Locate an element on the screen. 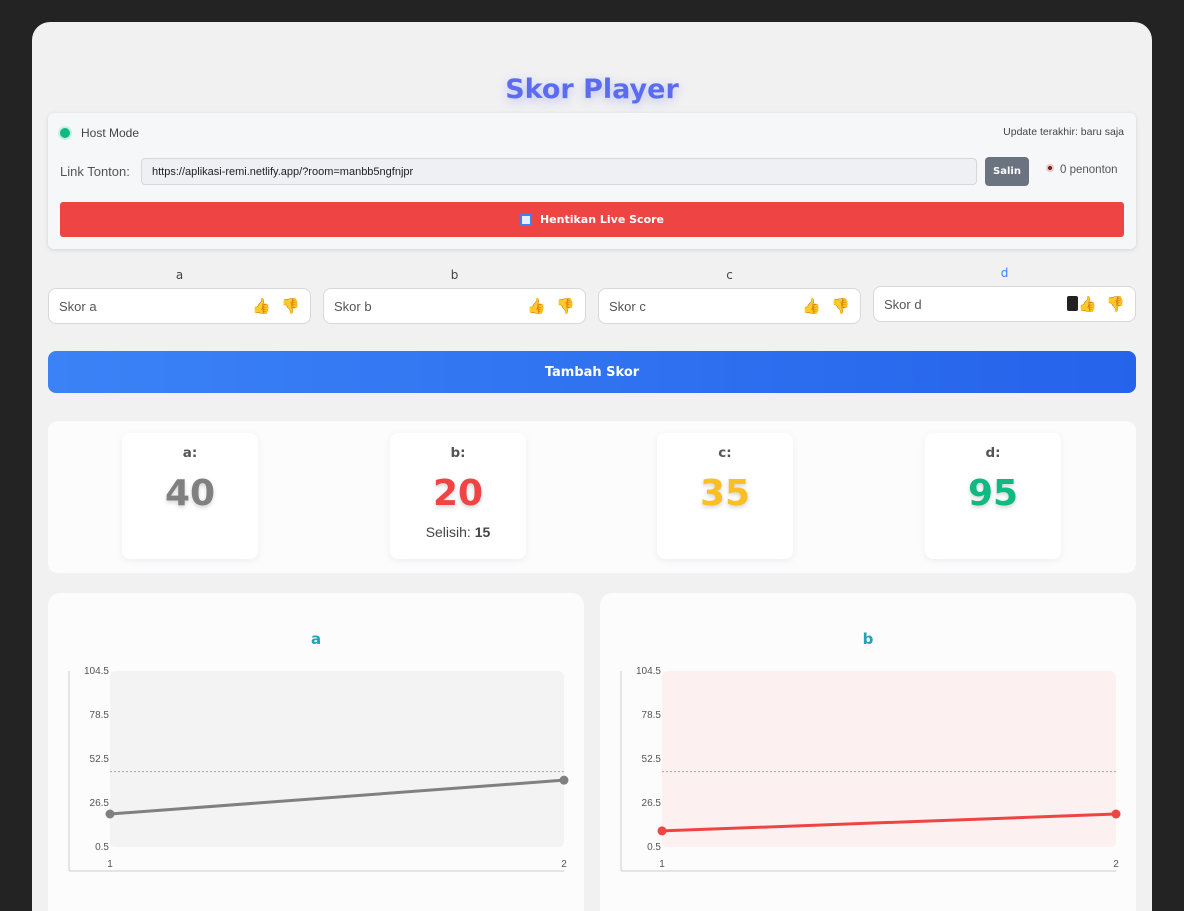 The image size is (1184, 911). viewer-count-text: 0 penonton is located at coordinates (1089, 170).